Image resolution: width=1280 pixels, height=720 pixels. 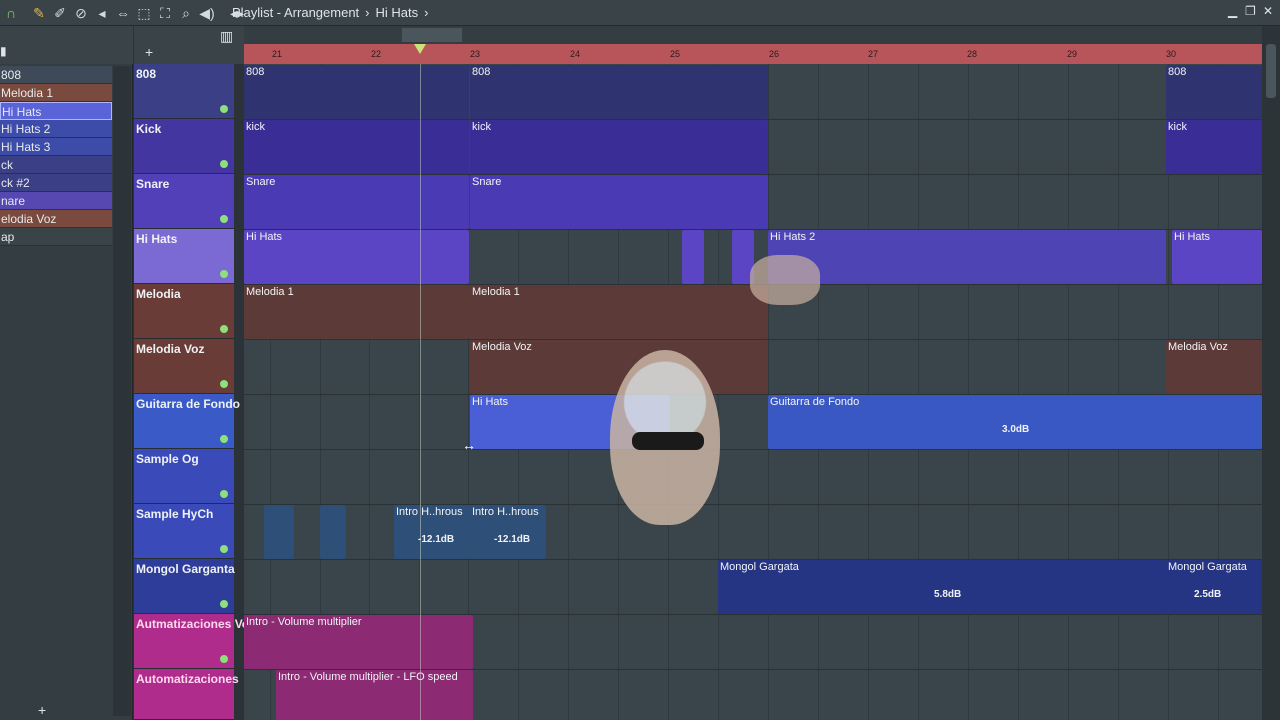 What do you see at coordinates (81, 13) in the screenshot?
I see `delete-icon: ⊘` at bounding box center [81, 13].